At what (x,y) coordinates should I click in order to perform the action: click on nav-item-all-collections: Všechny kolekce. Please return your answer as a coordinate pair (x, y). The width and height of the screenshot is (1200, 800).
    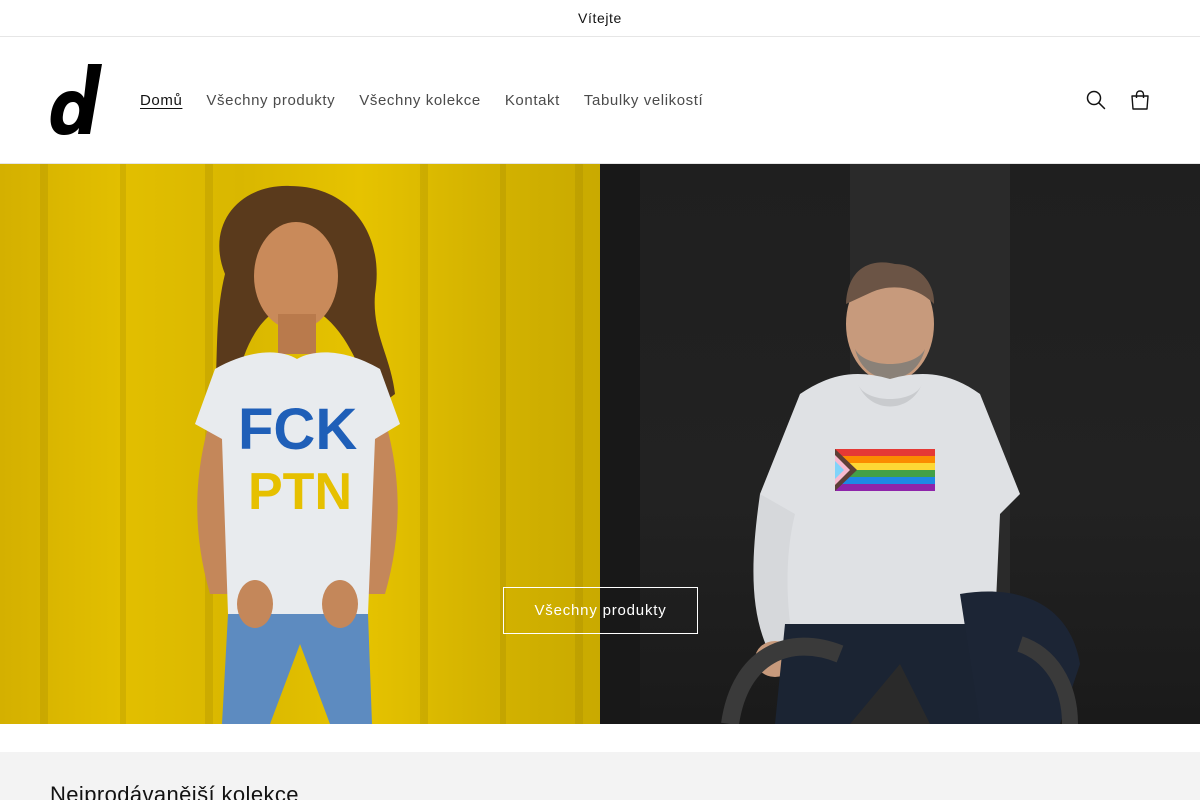
    Looking at the image, I should click on (420, 100).